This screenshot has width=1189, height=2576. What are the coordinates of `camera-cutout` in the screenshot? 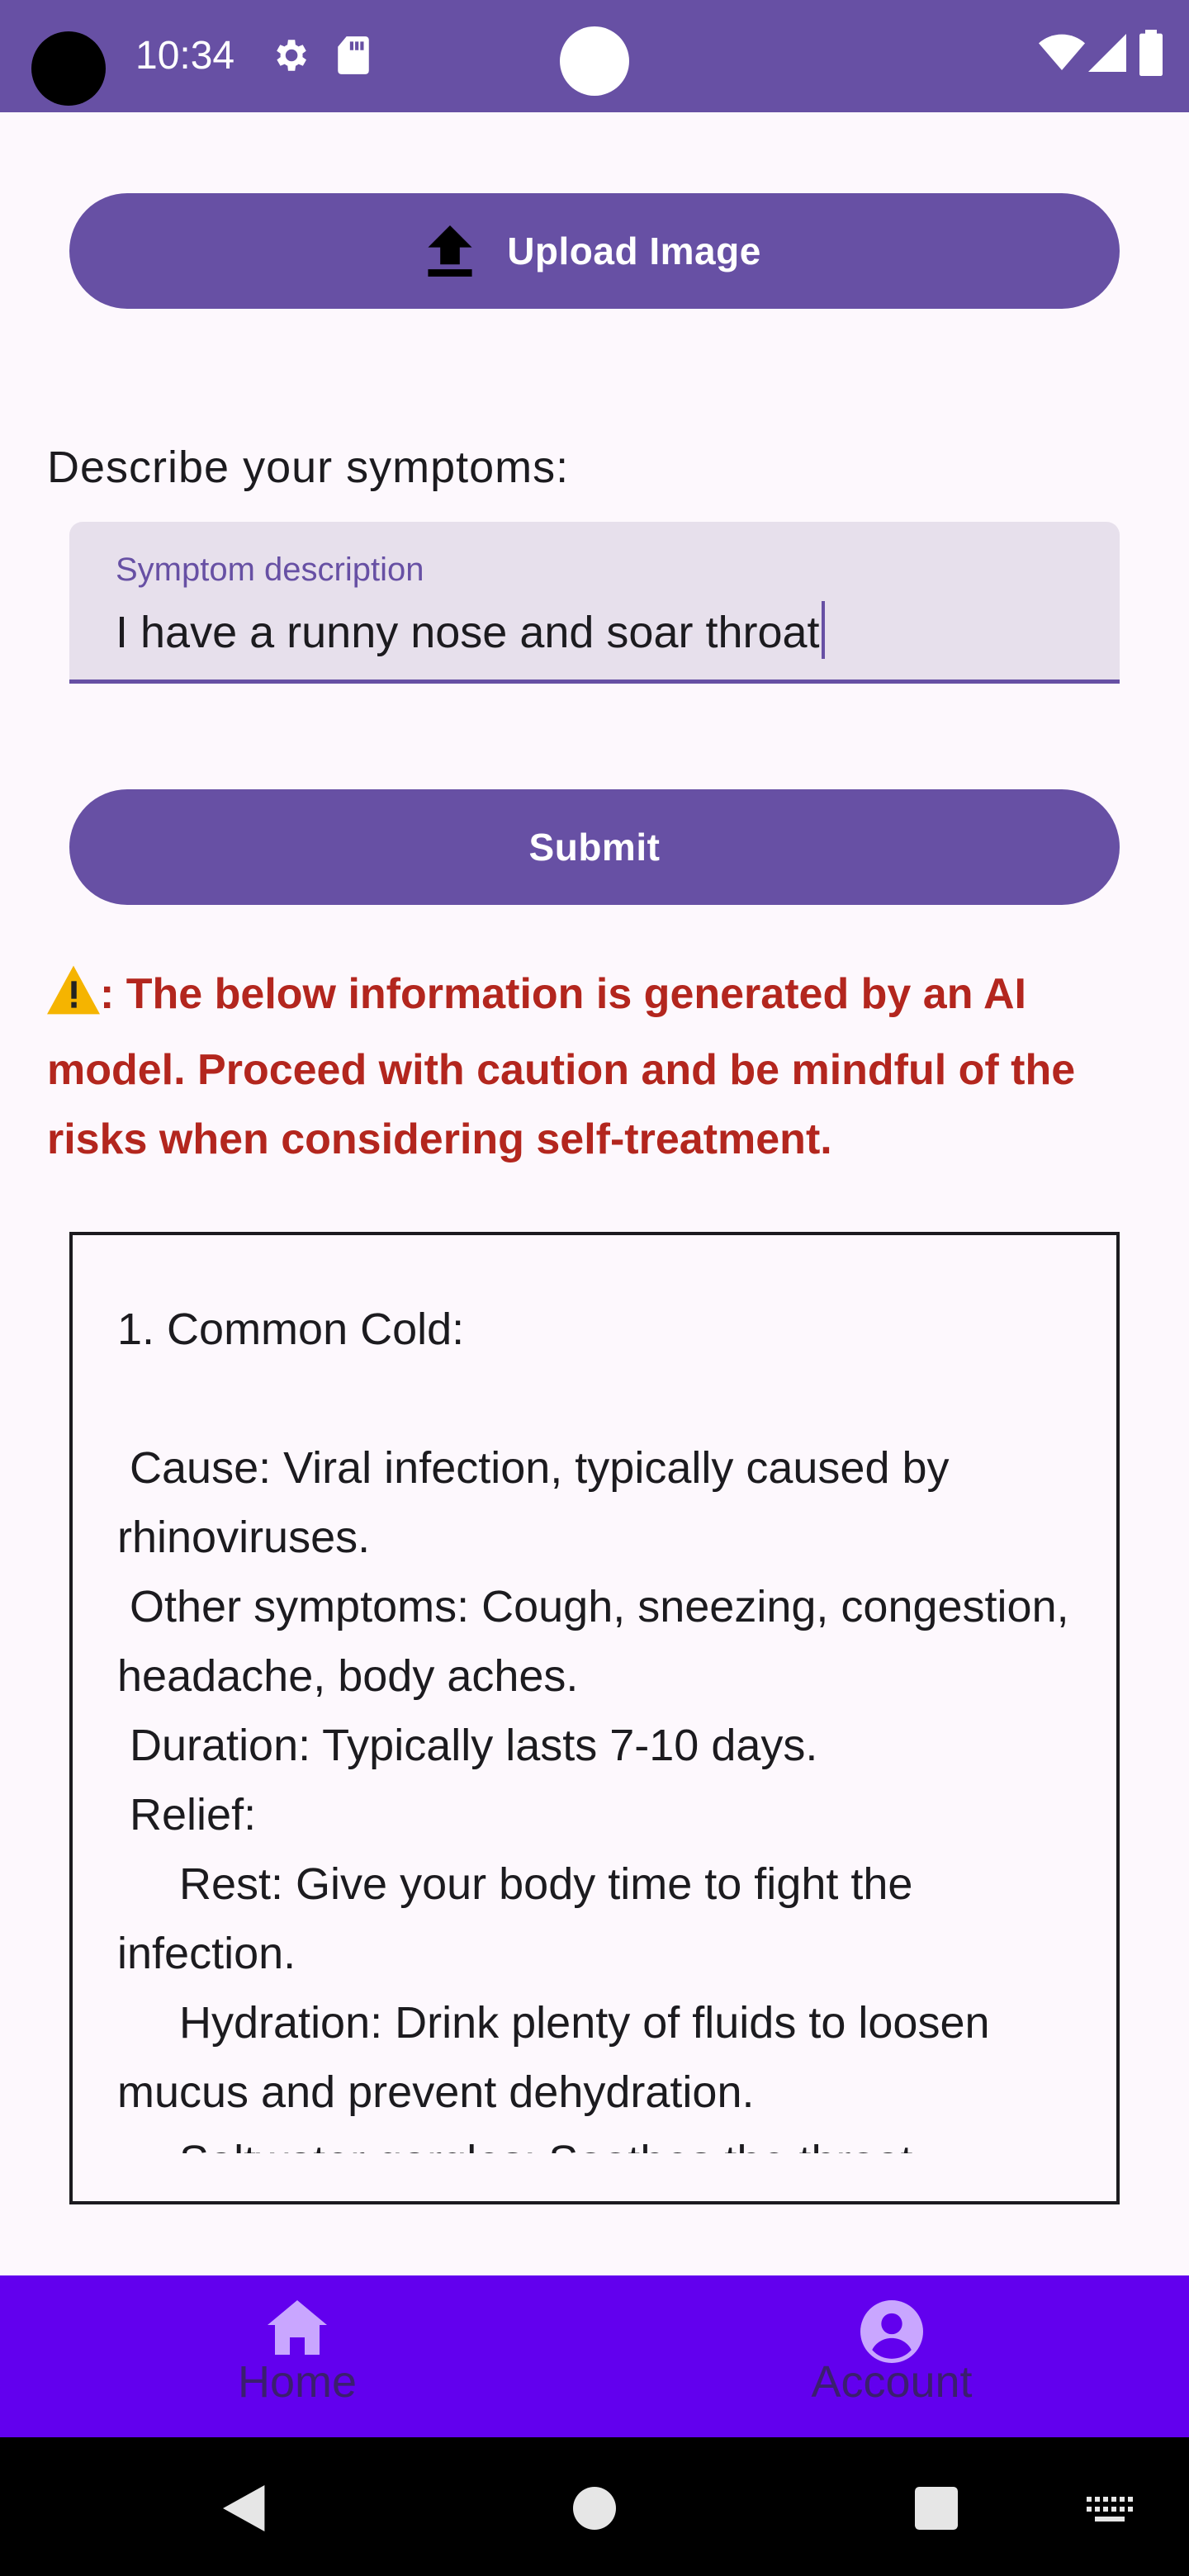 It's located at (68, 68).